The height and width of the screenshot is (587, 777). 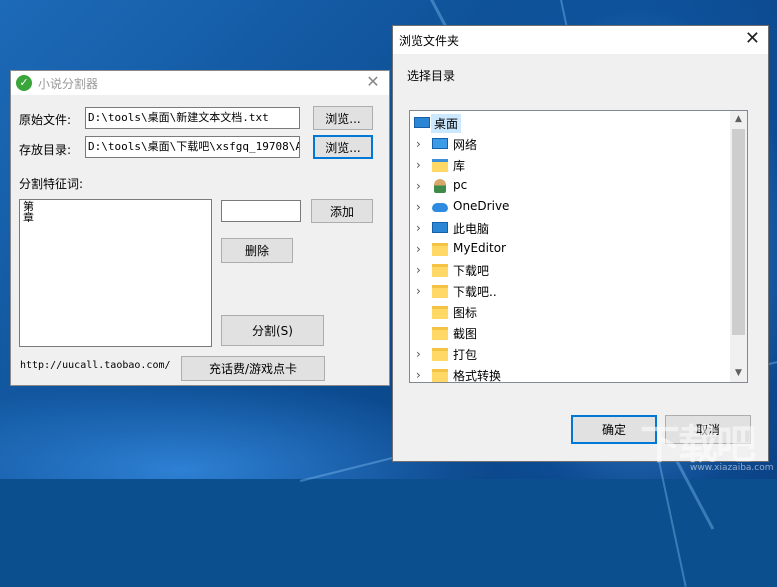 What do you see at coordinates (95, 365) in the screenshot?
I see `shop-url-link: http://uucall.taobao.com/` at bounding box center [95, 365].